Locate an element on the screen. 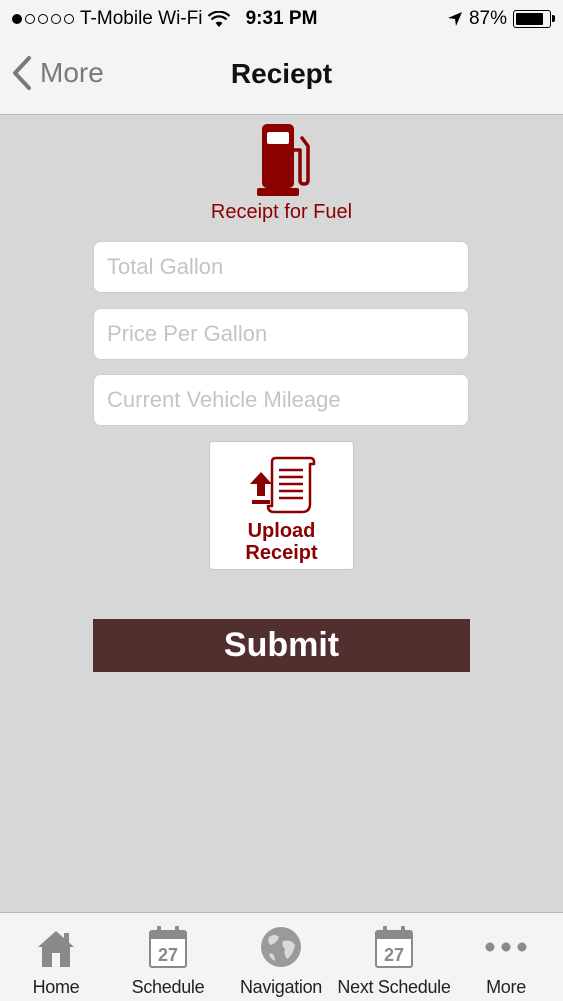  fuel-pump-icon is located at coordinates (283, 160).